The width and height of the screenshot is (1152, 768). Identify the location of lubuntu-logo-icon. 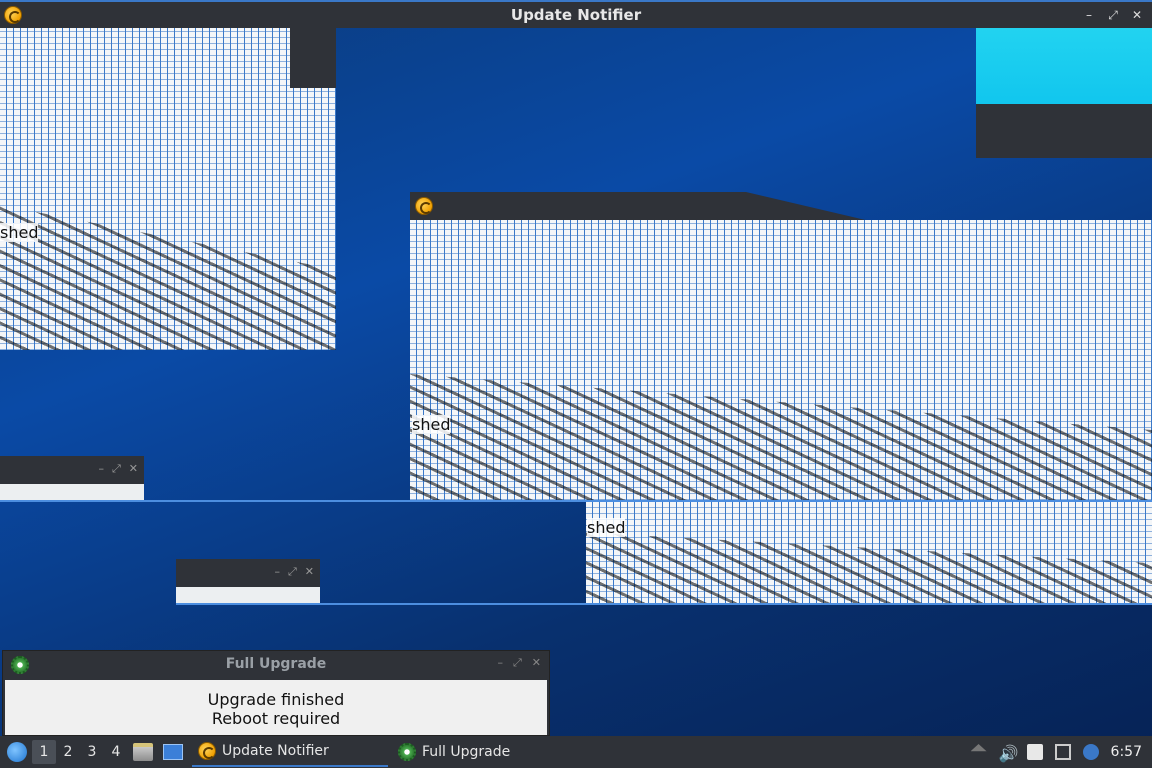
(17, 752).